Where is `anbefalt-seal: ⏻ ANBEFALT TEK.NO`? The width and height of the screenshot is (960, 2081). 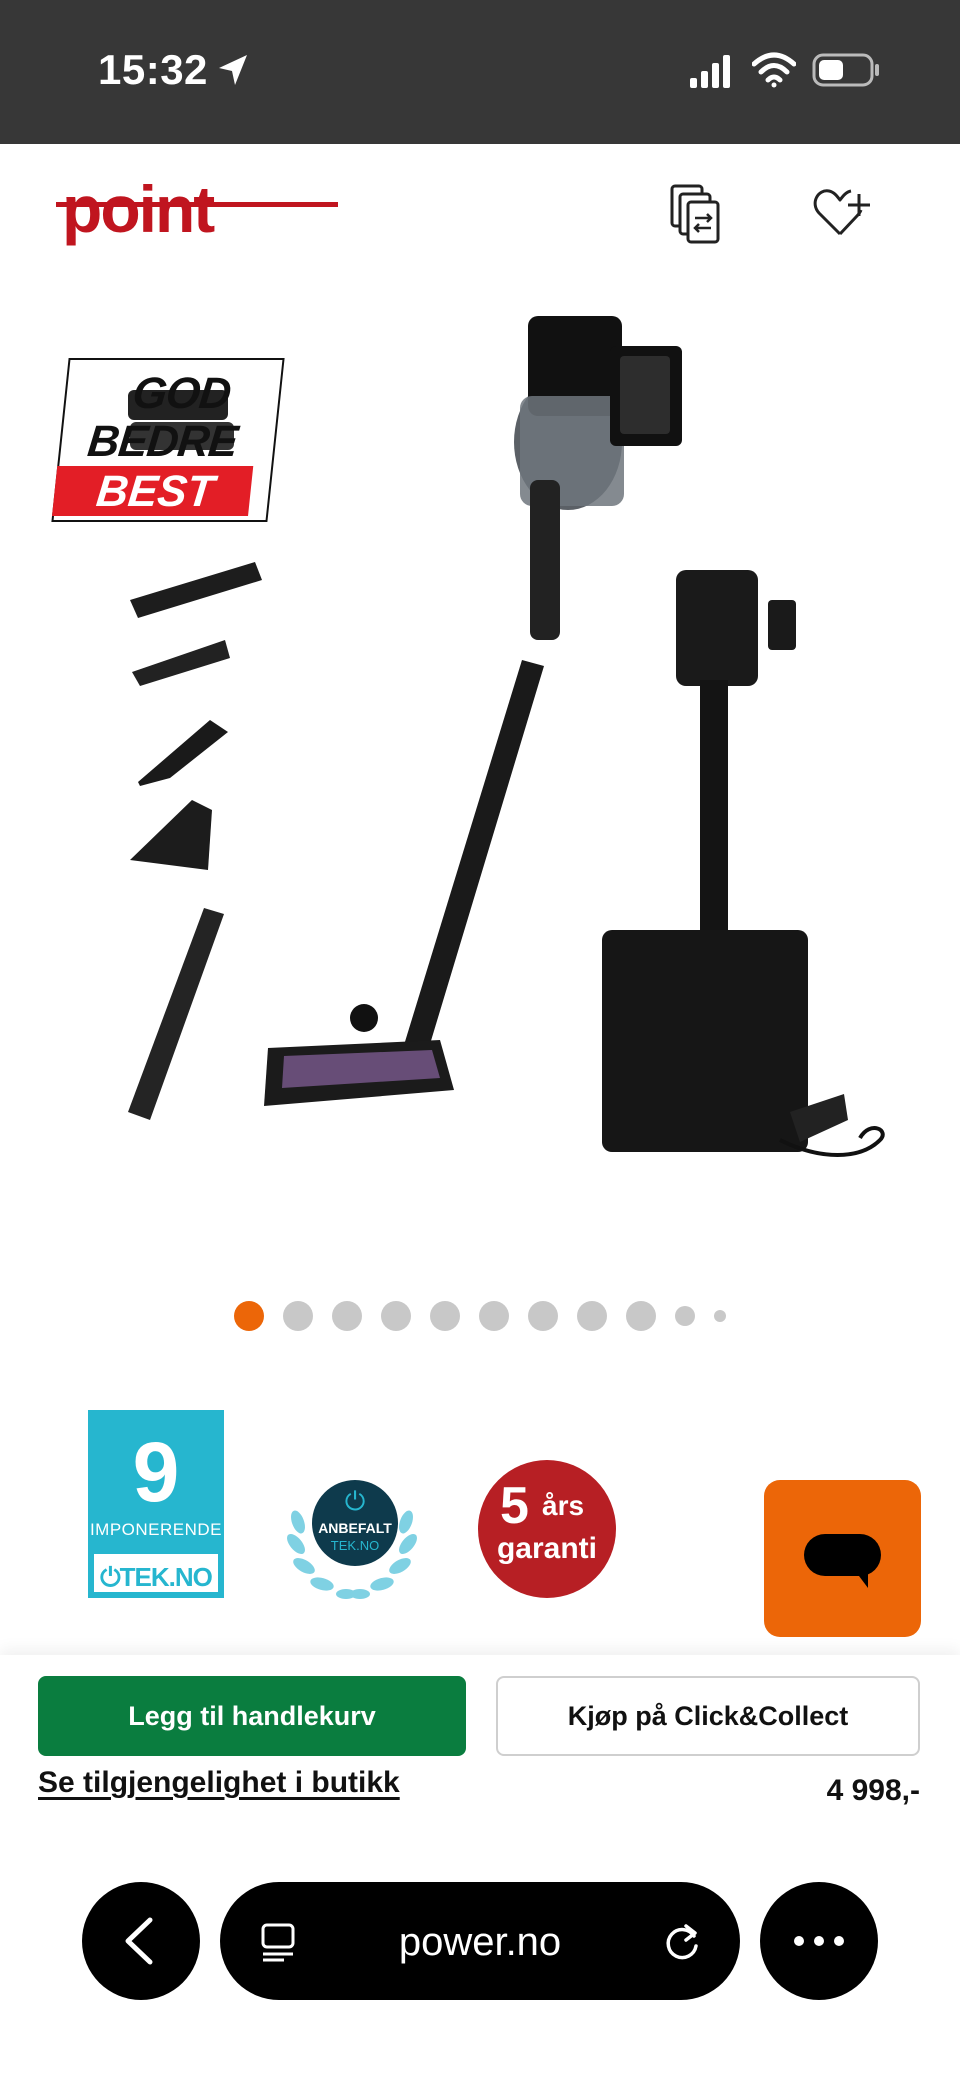 anbefalt-seal: ⏻ ANBEFALT TEK.NO is located at coordinates (355, 1523).